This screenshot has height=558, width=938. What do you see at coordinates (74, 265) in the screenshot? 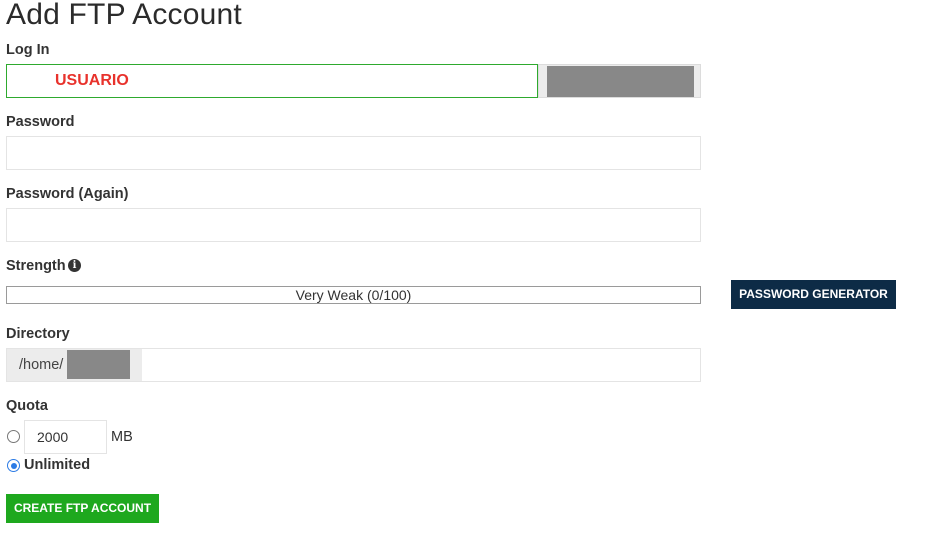
I see `info-circle-icon: i` at bounding box center [74, 265].